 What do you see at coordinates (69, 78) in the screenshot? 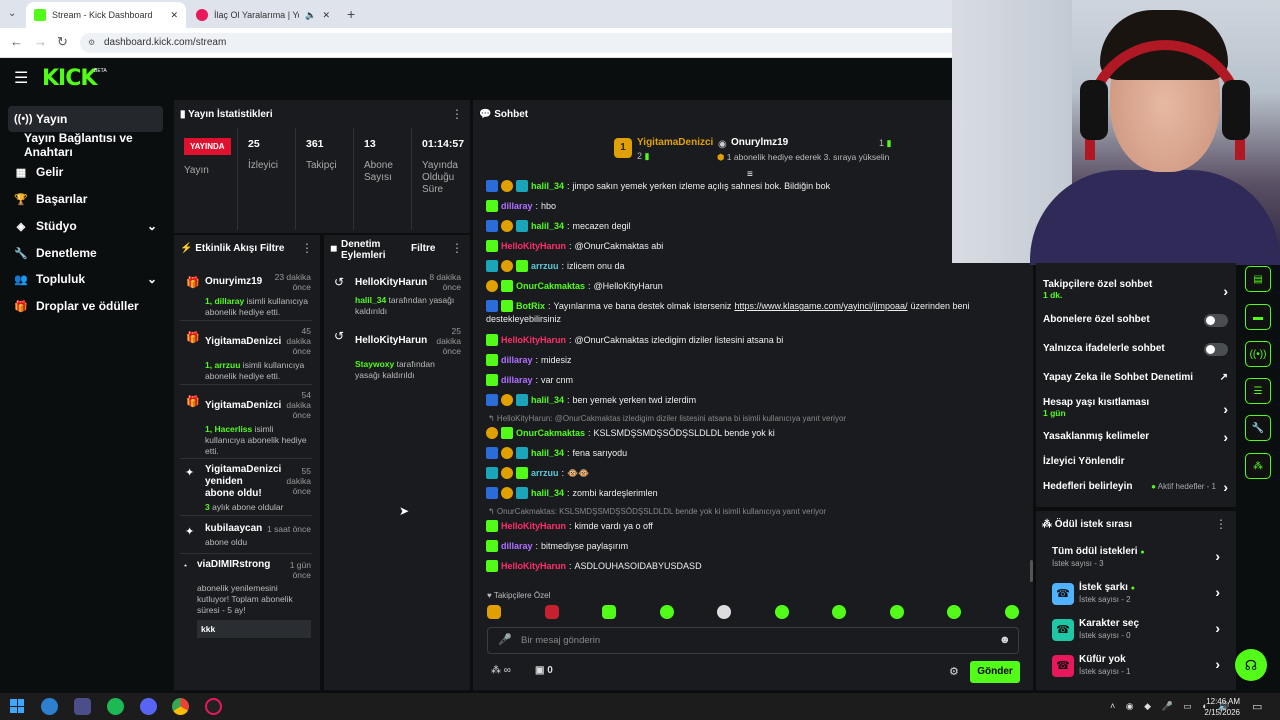
I see `kick-logo: KICK` at bounding box center [69, 78].